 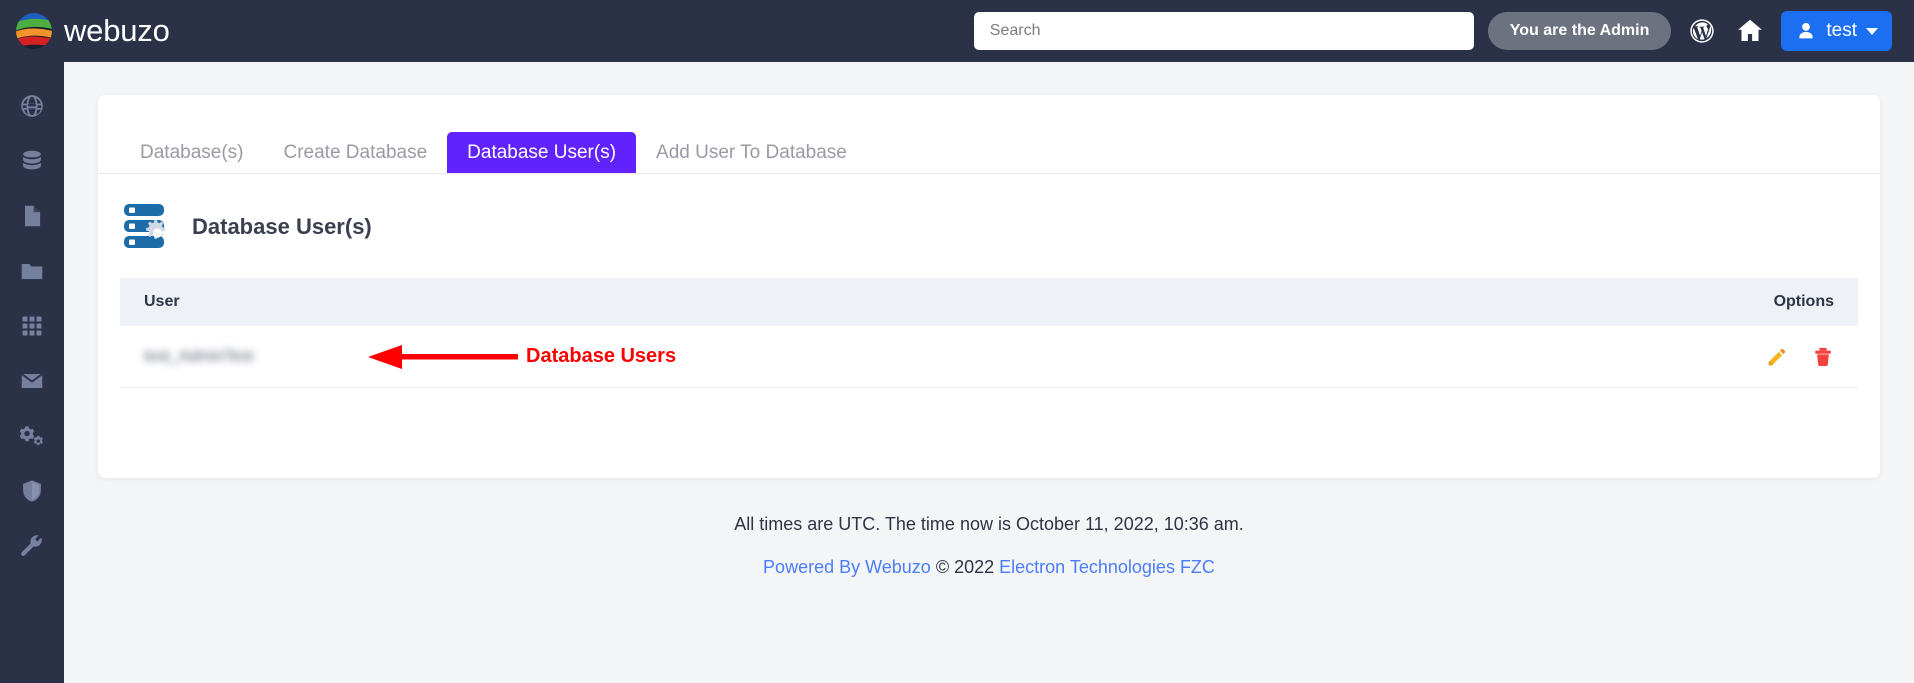 I want to click on cell-database-username: test_AdminTest, so click(x=199, y=356).